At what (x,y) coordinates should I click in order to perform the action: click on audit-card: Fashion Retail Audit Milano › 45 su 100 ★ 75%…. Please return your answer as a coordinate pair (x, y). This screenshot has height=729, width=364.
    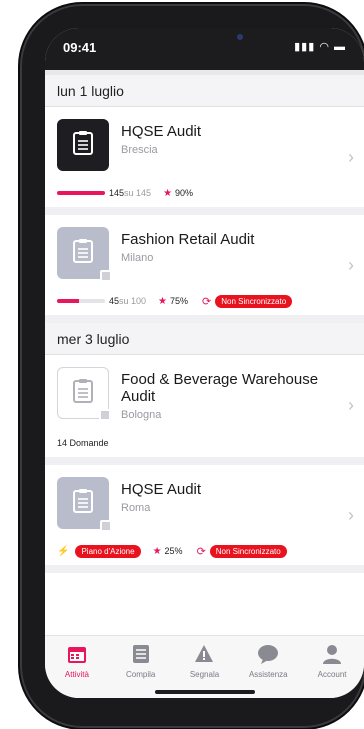
    Looking at the image, I should click on (204, 269).